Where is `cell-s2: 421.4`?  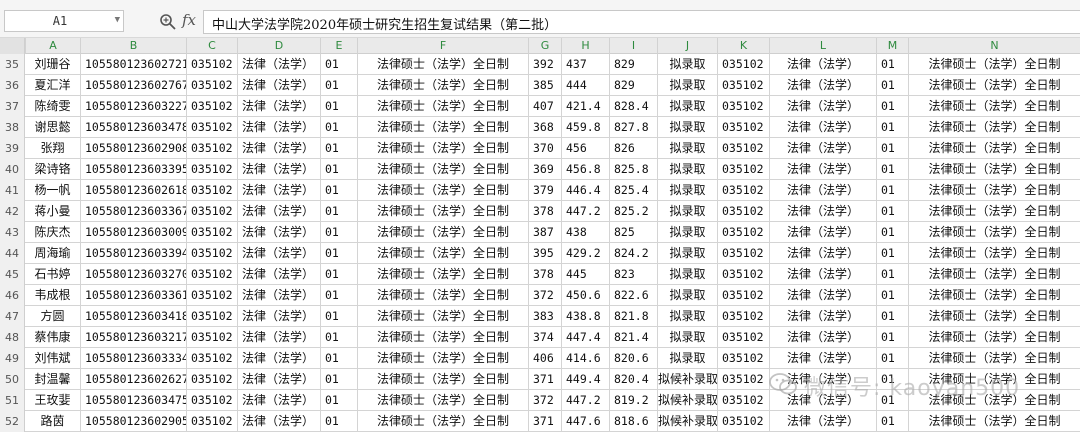
cell-s2: 421.4 is located at coordinates (585, 106).